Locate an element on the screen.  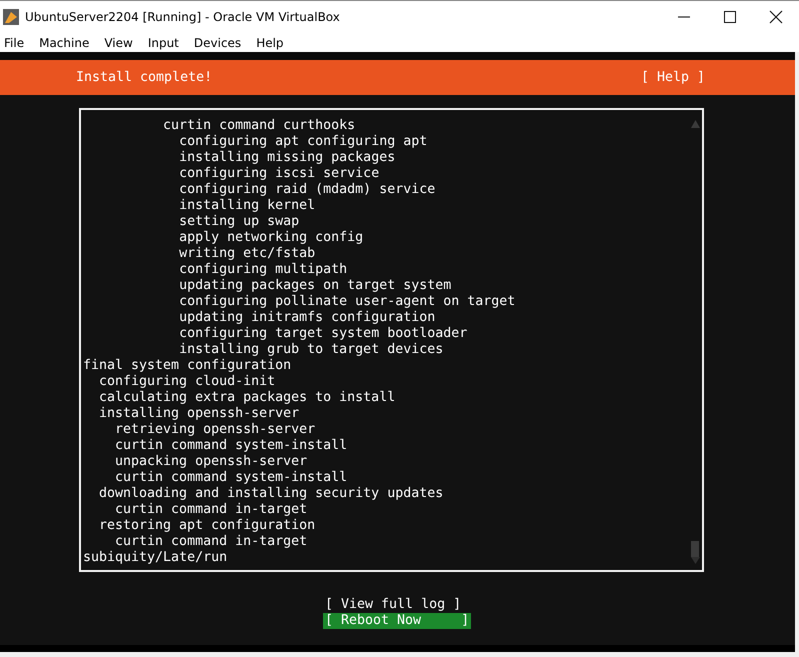
log-line: updating packages on target system is located at coordinates (315, 286).